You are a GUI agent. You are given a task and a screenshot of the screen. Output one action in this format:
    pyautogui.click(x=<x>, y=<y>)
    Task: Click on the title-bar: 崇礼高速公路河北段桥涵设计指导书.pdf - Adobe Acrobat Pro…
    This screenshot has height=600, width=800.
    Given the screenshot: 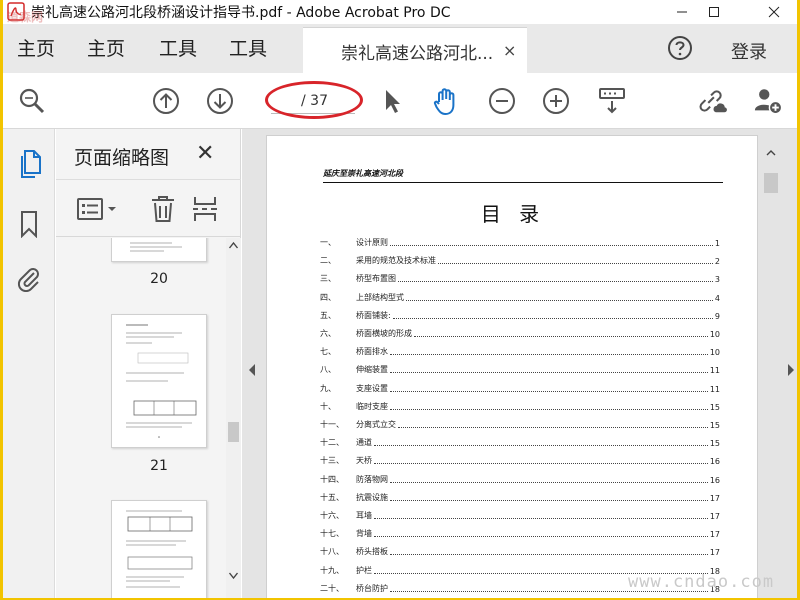 What is the action you would take?
    pyautogui.click(x=400, y=12)
    